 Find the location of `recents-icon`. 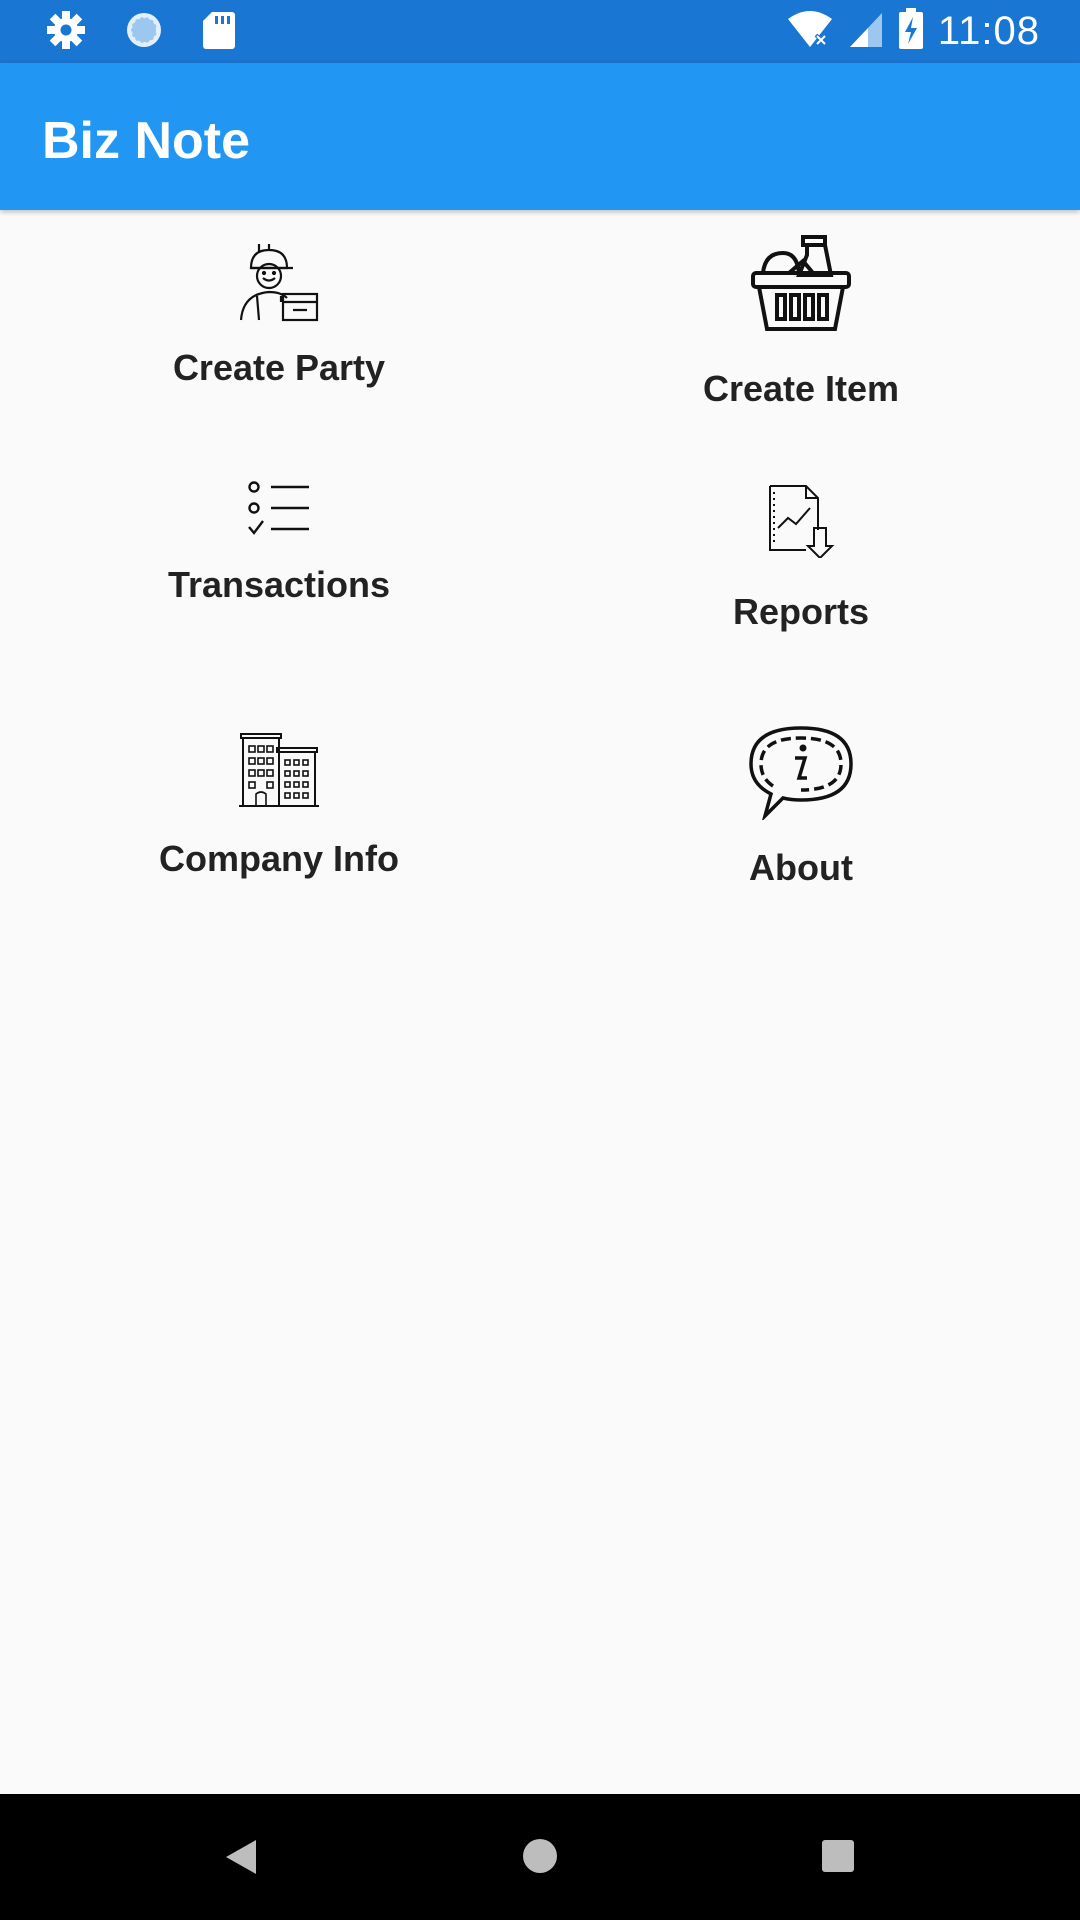

recents-icon is located at coordinates (838, 1858).